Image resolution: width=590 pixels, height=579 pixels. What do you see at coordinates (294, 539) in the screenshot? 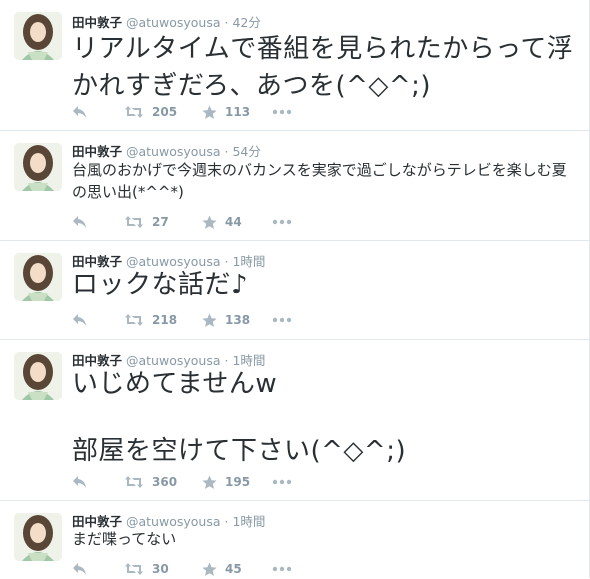
I see `tweet: 田中敦子 @atuwosyousa · 1時間 まだ喋ってない 30 45` at bounding box center [294, 539].